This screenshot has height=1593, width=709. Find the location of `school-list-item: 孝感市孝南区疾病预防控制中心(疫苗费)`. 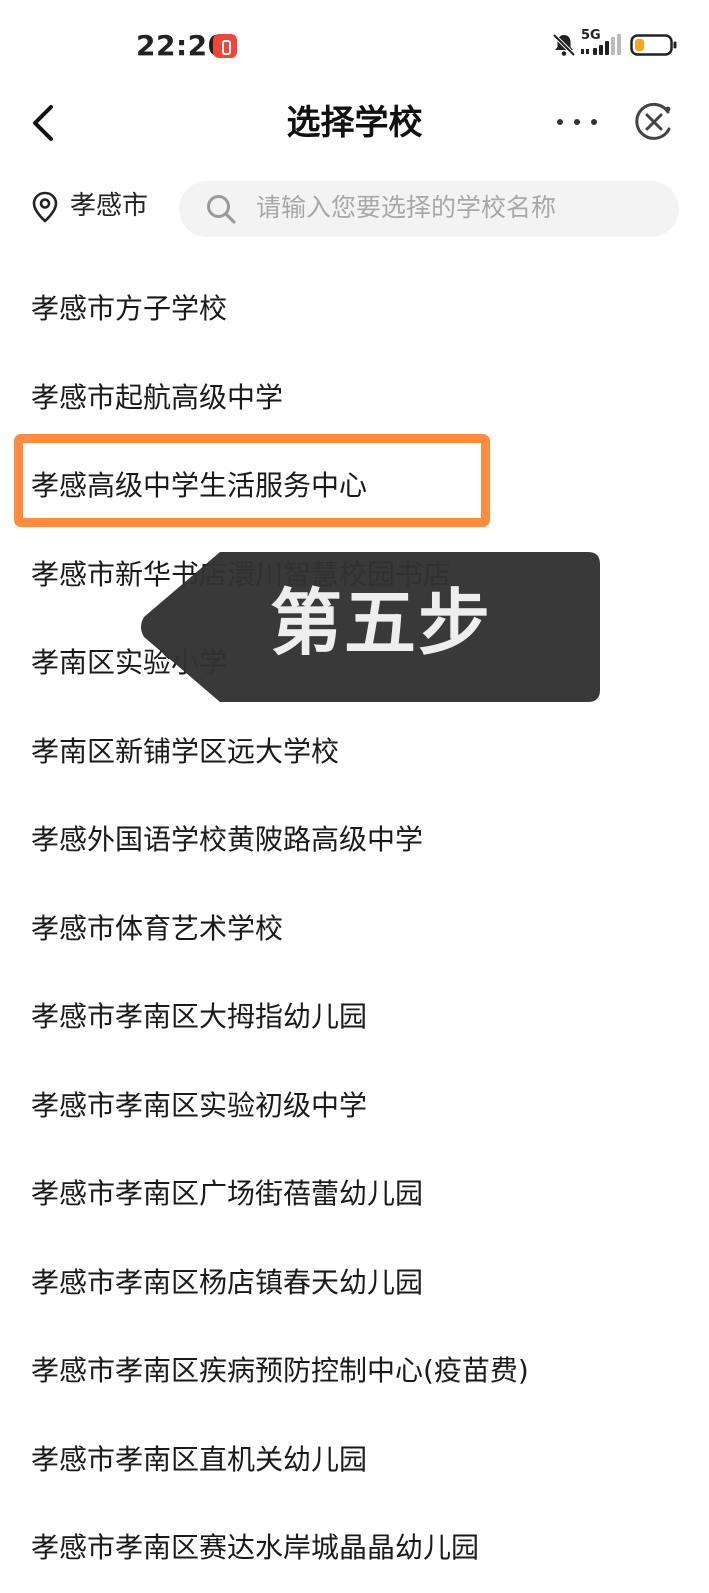

school-list-item: 孝感市孝南区疾病预防控制中心(疫苗费) is located at coordinates (354, 1371).